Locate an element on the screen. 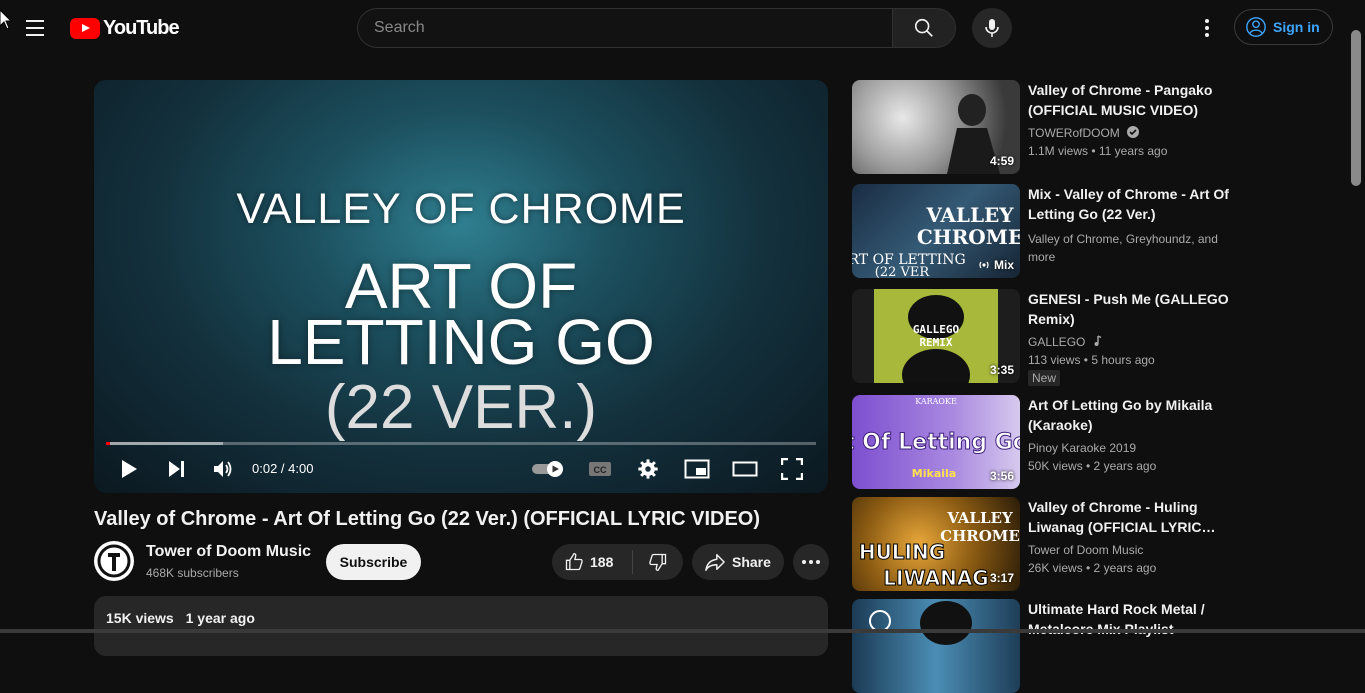  recommended-stats: 1.1M views • 11 years ago is located at coordinates (1098, 151).